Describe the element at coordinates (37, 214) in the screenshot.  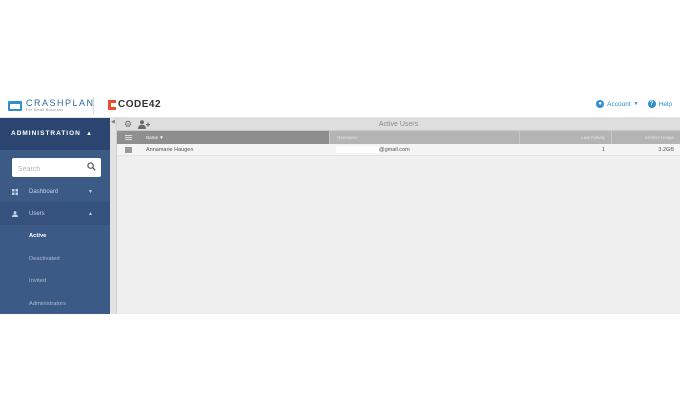
I see `sidebar-item-label: Users` at that location.